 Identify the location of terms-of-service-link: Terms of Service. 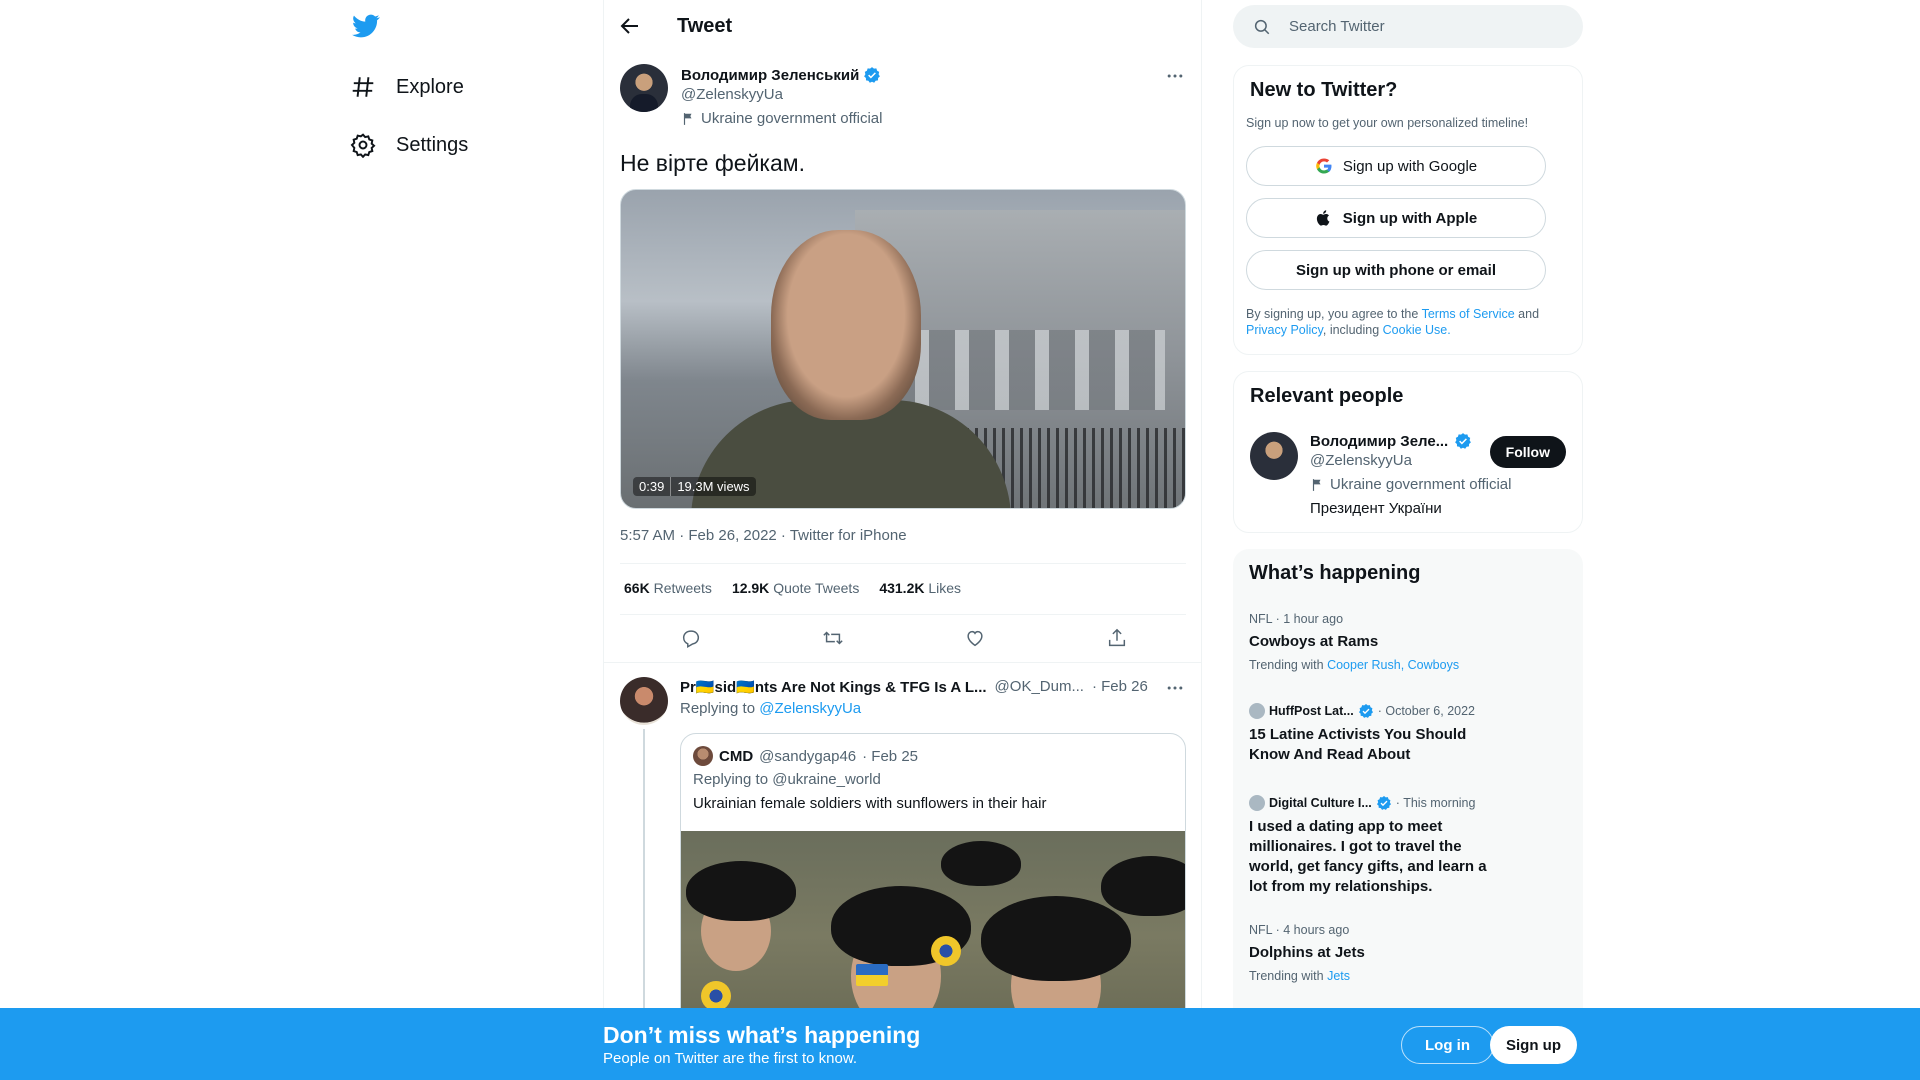
(1468, 314).